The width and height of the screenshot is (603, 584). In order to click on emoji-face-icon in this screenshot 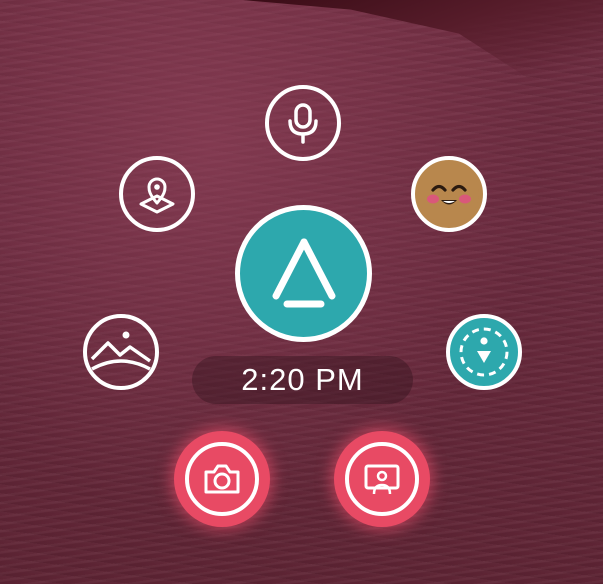, I will do `click(449, 194)`.